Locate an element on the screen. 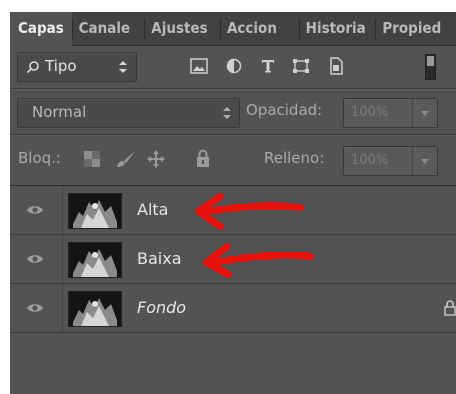 Image resolution: width=456 pixels, height=394 pixels. image-filter-icon is located at coordinates (199, 66).